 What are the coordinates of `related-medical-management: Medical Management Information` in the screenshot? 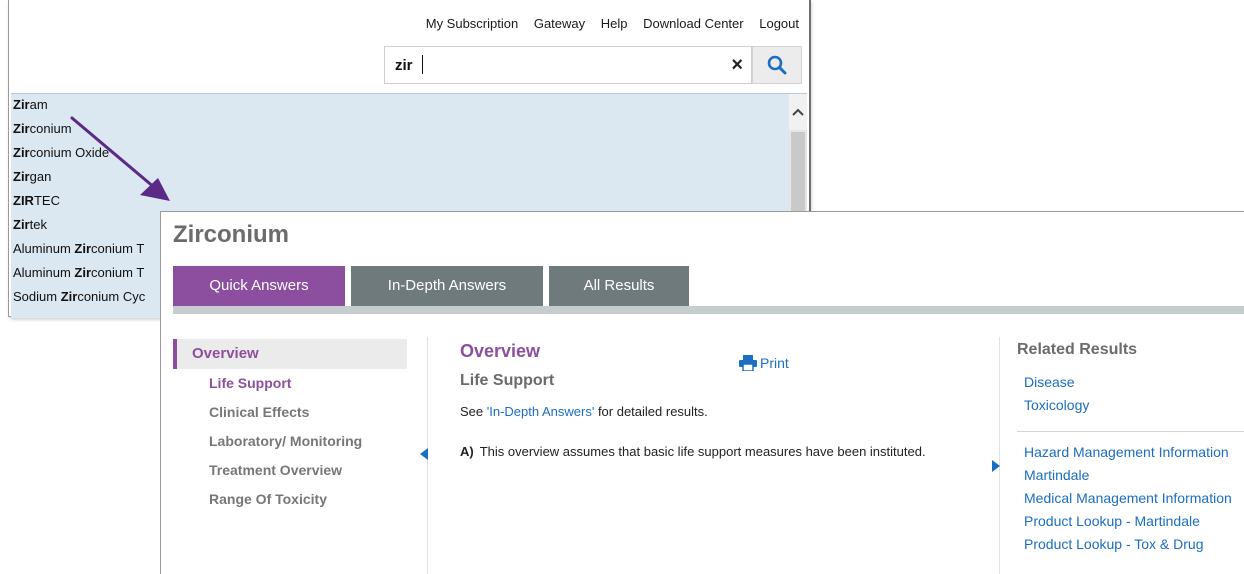 It's located at (1128, 498).